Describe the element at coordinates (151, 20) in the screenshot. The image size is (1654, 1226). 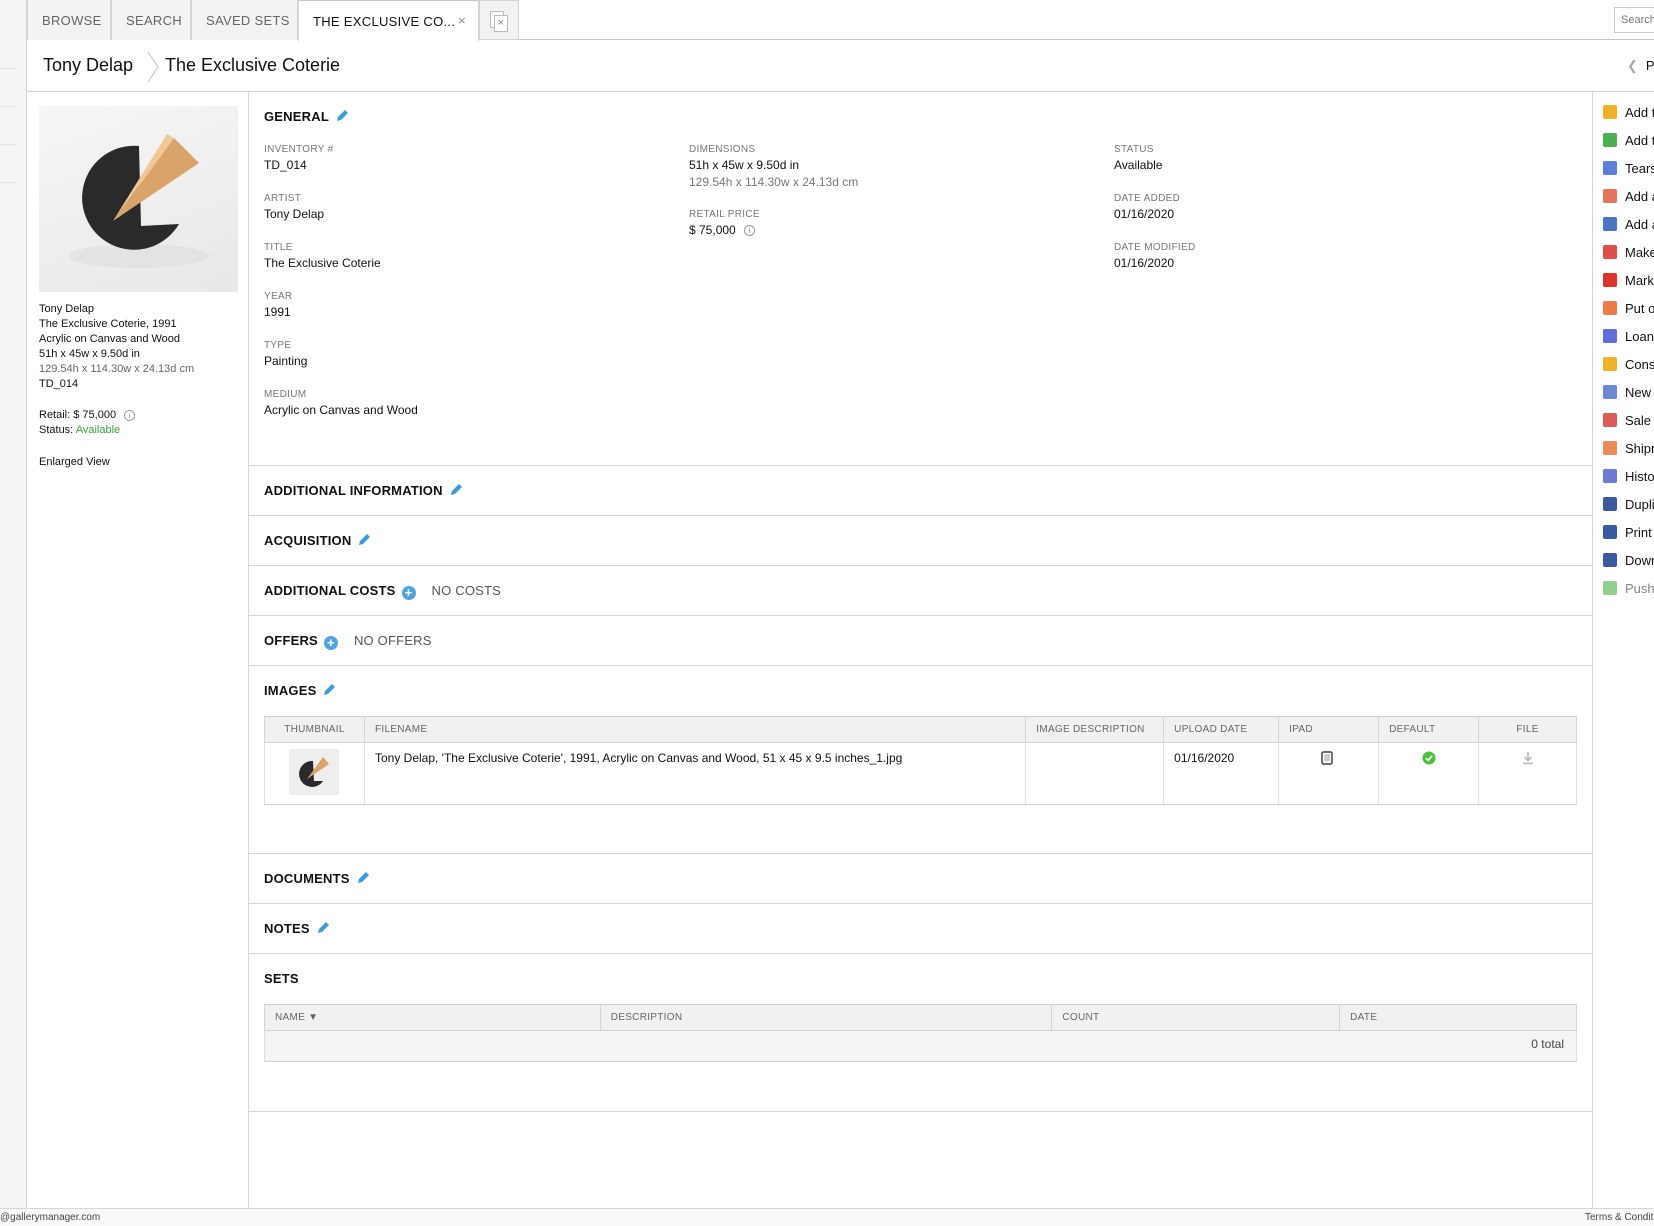
I see `tab-search: SEARCH` at that location.